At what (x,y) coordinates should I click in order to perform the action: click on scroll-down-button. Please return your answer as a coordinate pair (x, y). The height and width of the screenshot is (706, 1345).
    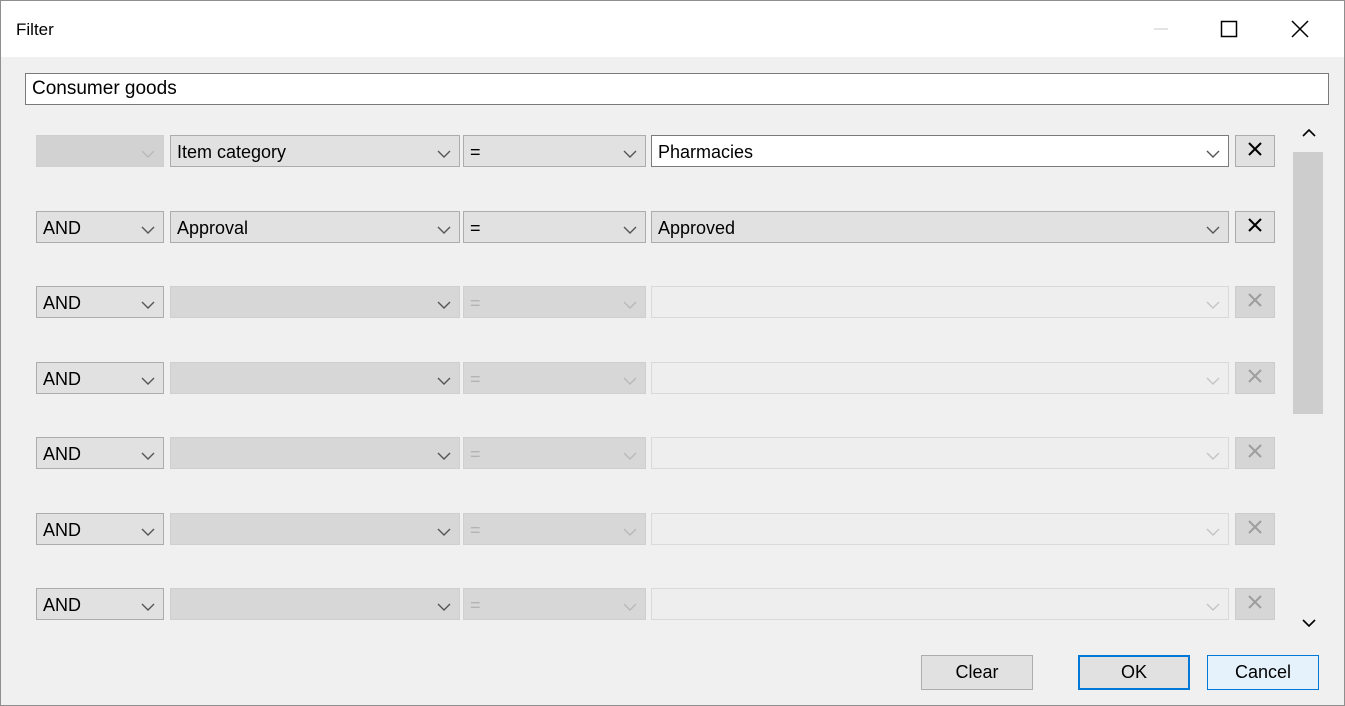
    Looking at the image, I should click on (1309, 623).